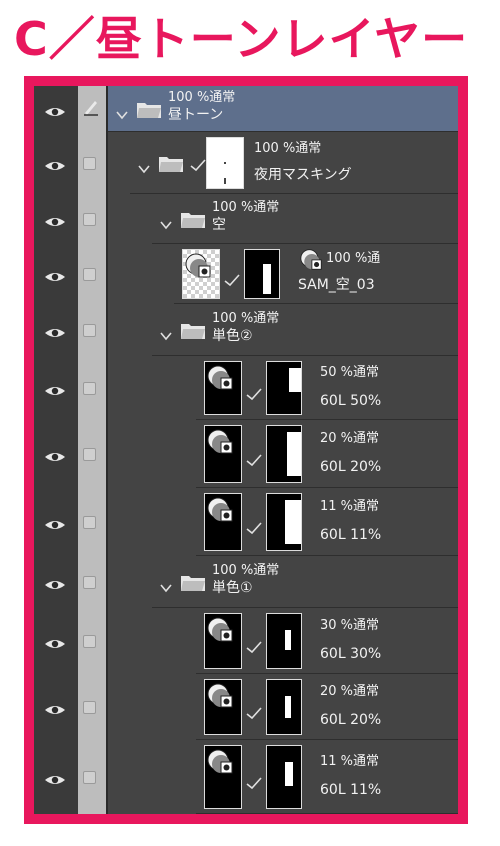 This screenshot has width=500, height=846. Describe the element at coordinates (246, 219) in the screenshot. I see `layer-folder-row: 100 %通常空` at that location.